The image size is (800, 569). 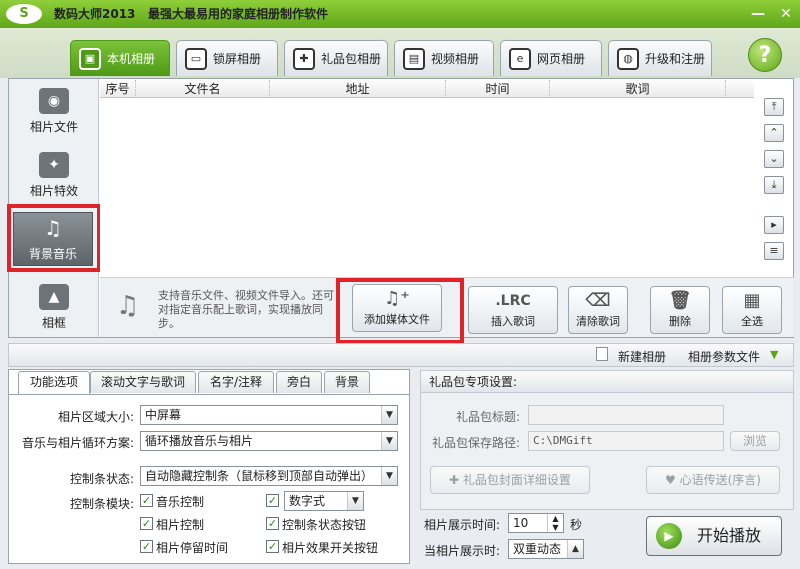 I want to click on tab-label: 网页相册, so click(x=561, y=59).